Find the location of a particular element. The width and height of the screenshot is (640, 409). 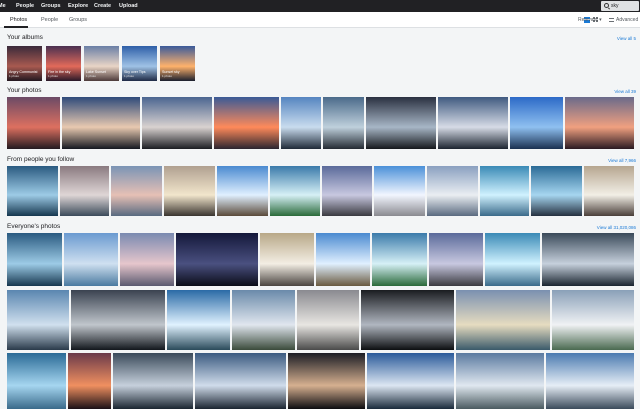

album-card: Angry Communist 1 photo is located at coordinates (24, 63).